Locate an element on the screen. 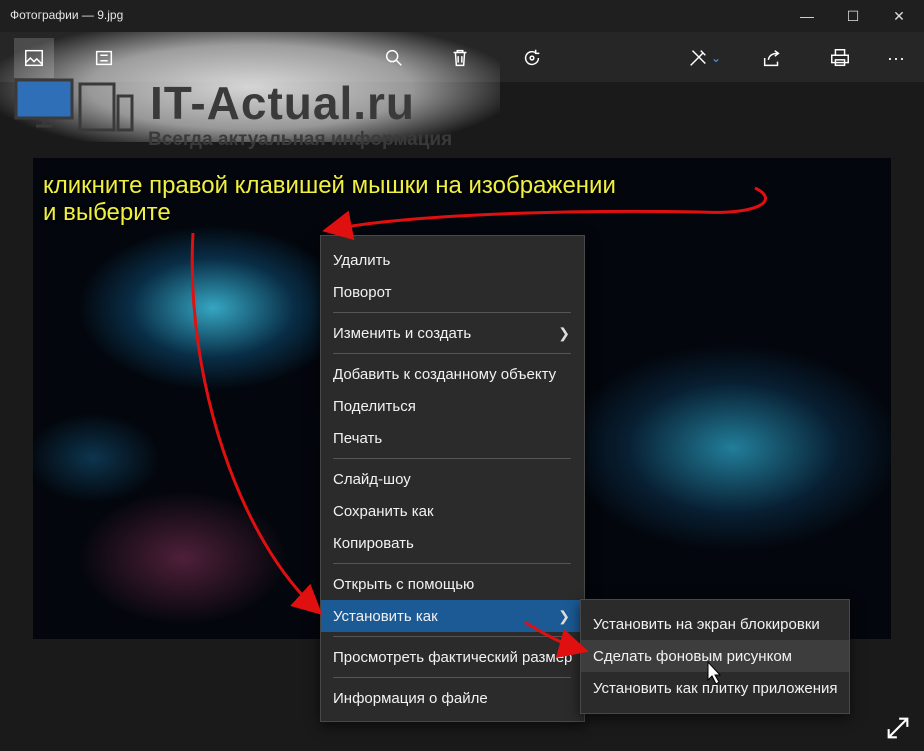  annotation-line-2: и выберите is located at coordinates (107, 212).